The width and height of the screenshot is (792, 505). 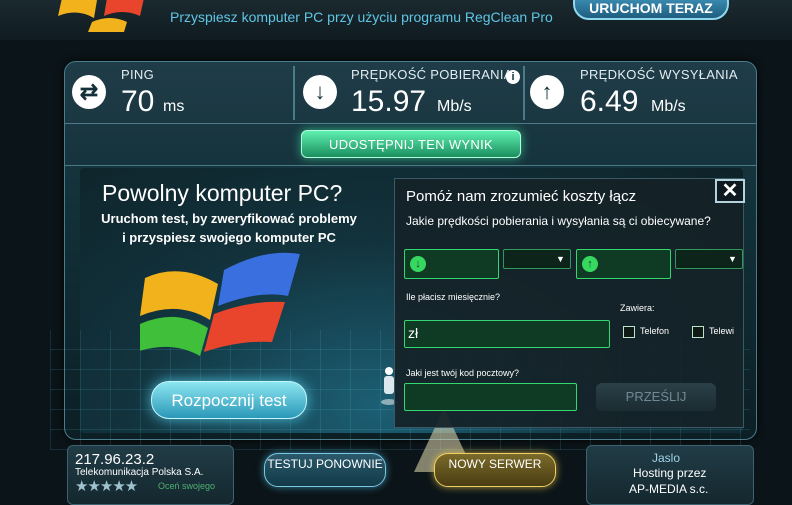 What do you see at coordinates (547, 92) in the screenshot?
I see `upload-icon: ↑` at bounding box center [547, 92].